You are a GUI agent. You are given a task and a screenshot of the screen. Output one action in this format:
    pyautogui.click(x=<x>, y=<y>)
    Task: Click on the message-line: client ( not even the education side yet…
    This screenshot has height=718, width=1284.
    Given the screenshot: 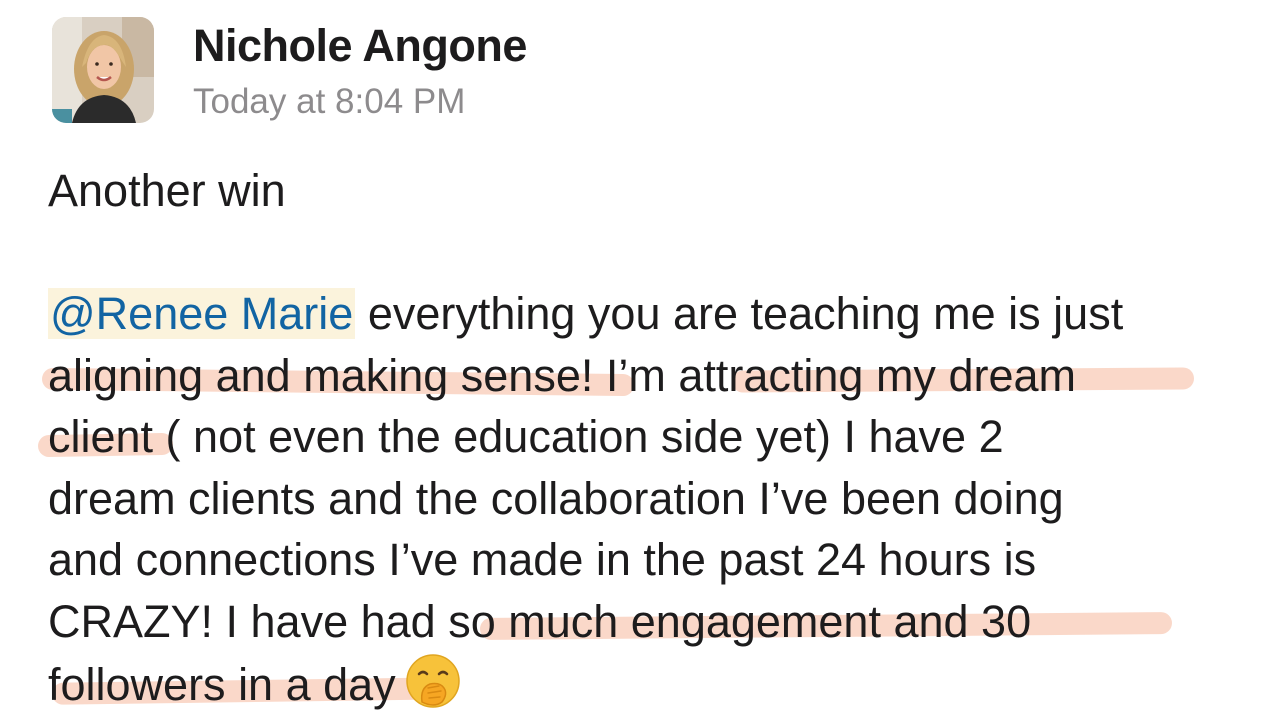 What is the action you would take?
    pyautogui.click(x=526, y=436)
    